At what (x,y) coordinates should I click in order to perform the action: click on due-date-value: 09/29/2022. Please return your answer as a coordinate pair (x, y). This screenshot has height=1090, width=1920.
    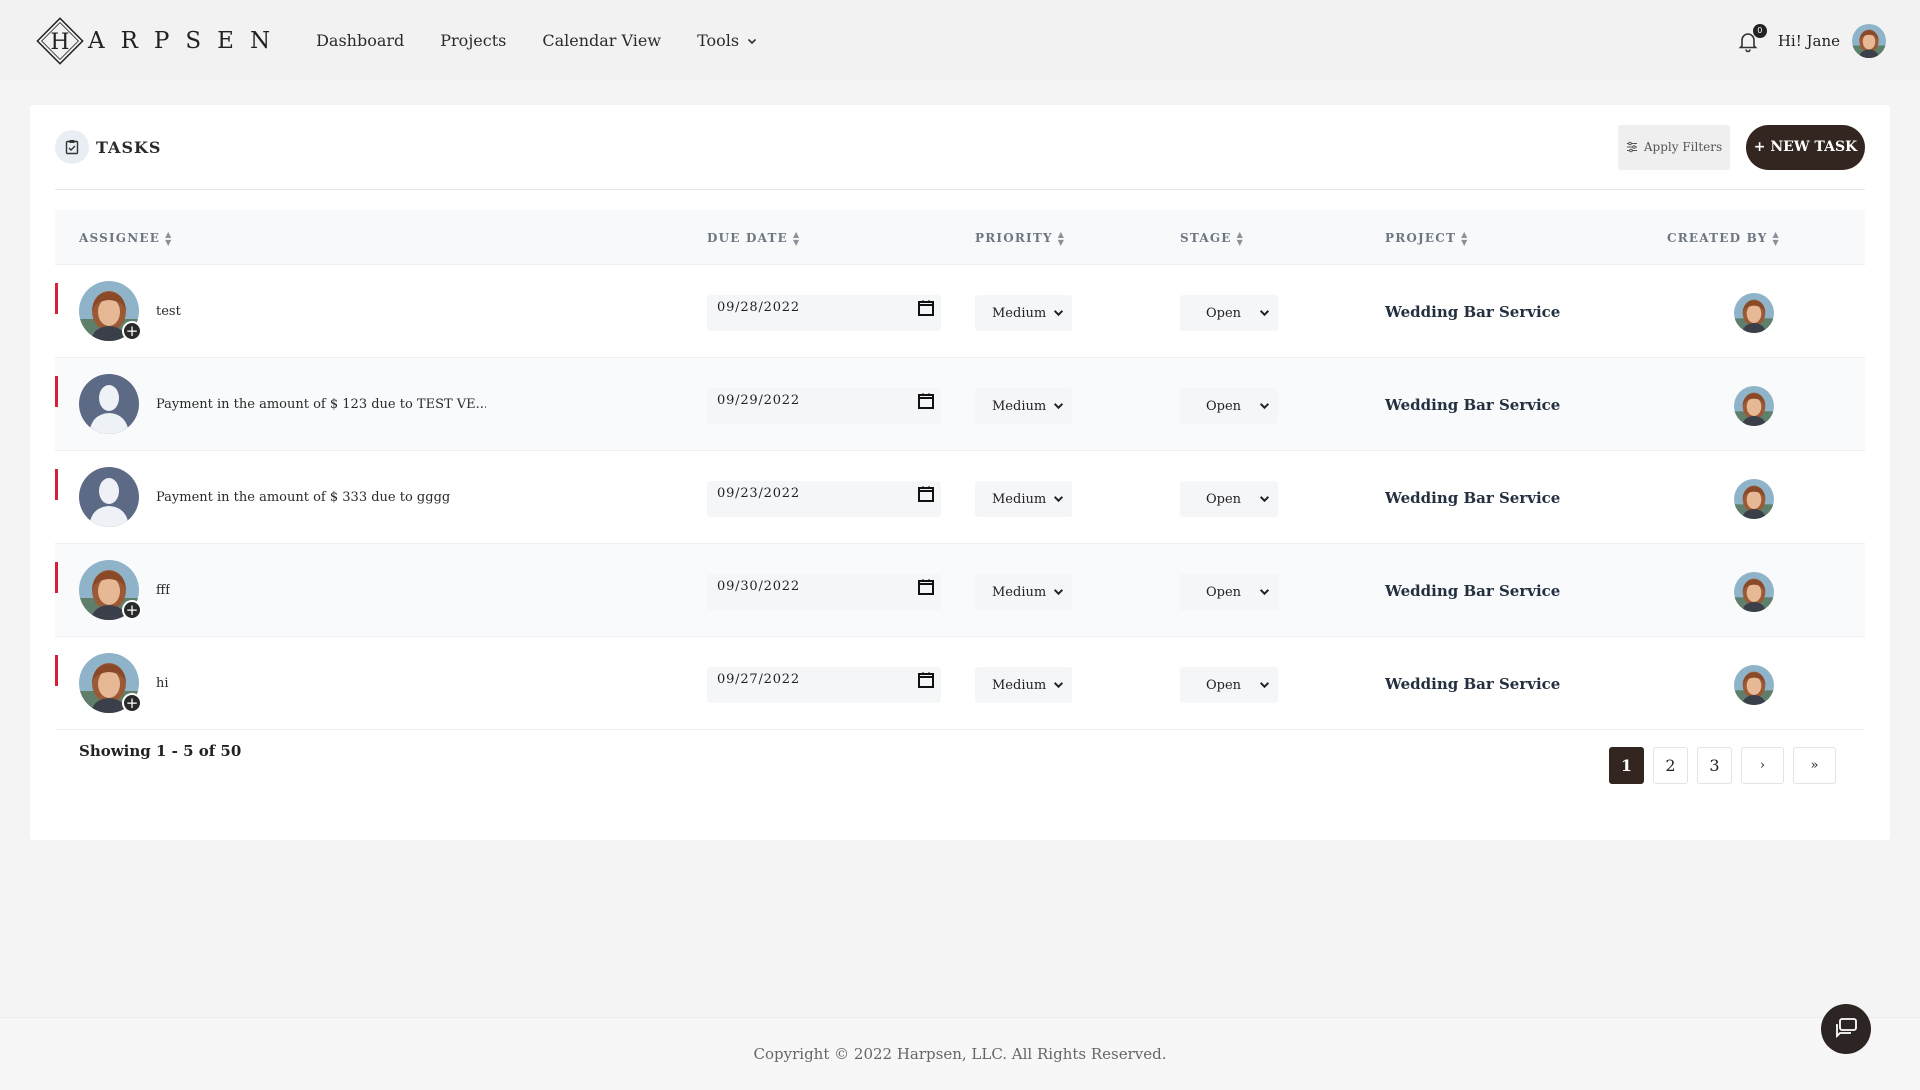
    Looking at the image, I should click on (758, 400).